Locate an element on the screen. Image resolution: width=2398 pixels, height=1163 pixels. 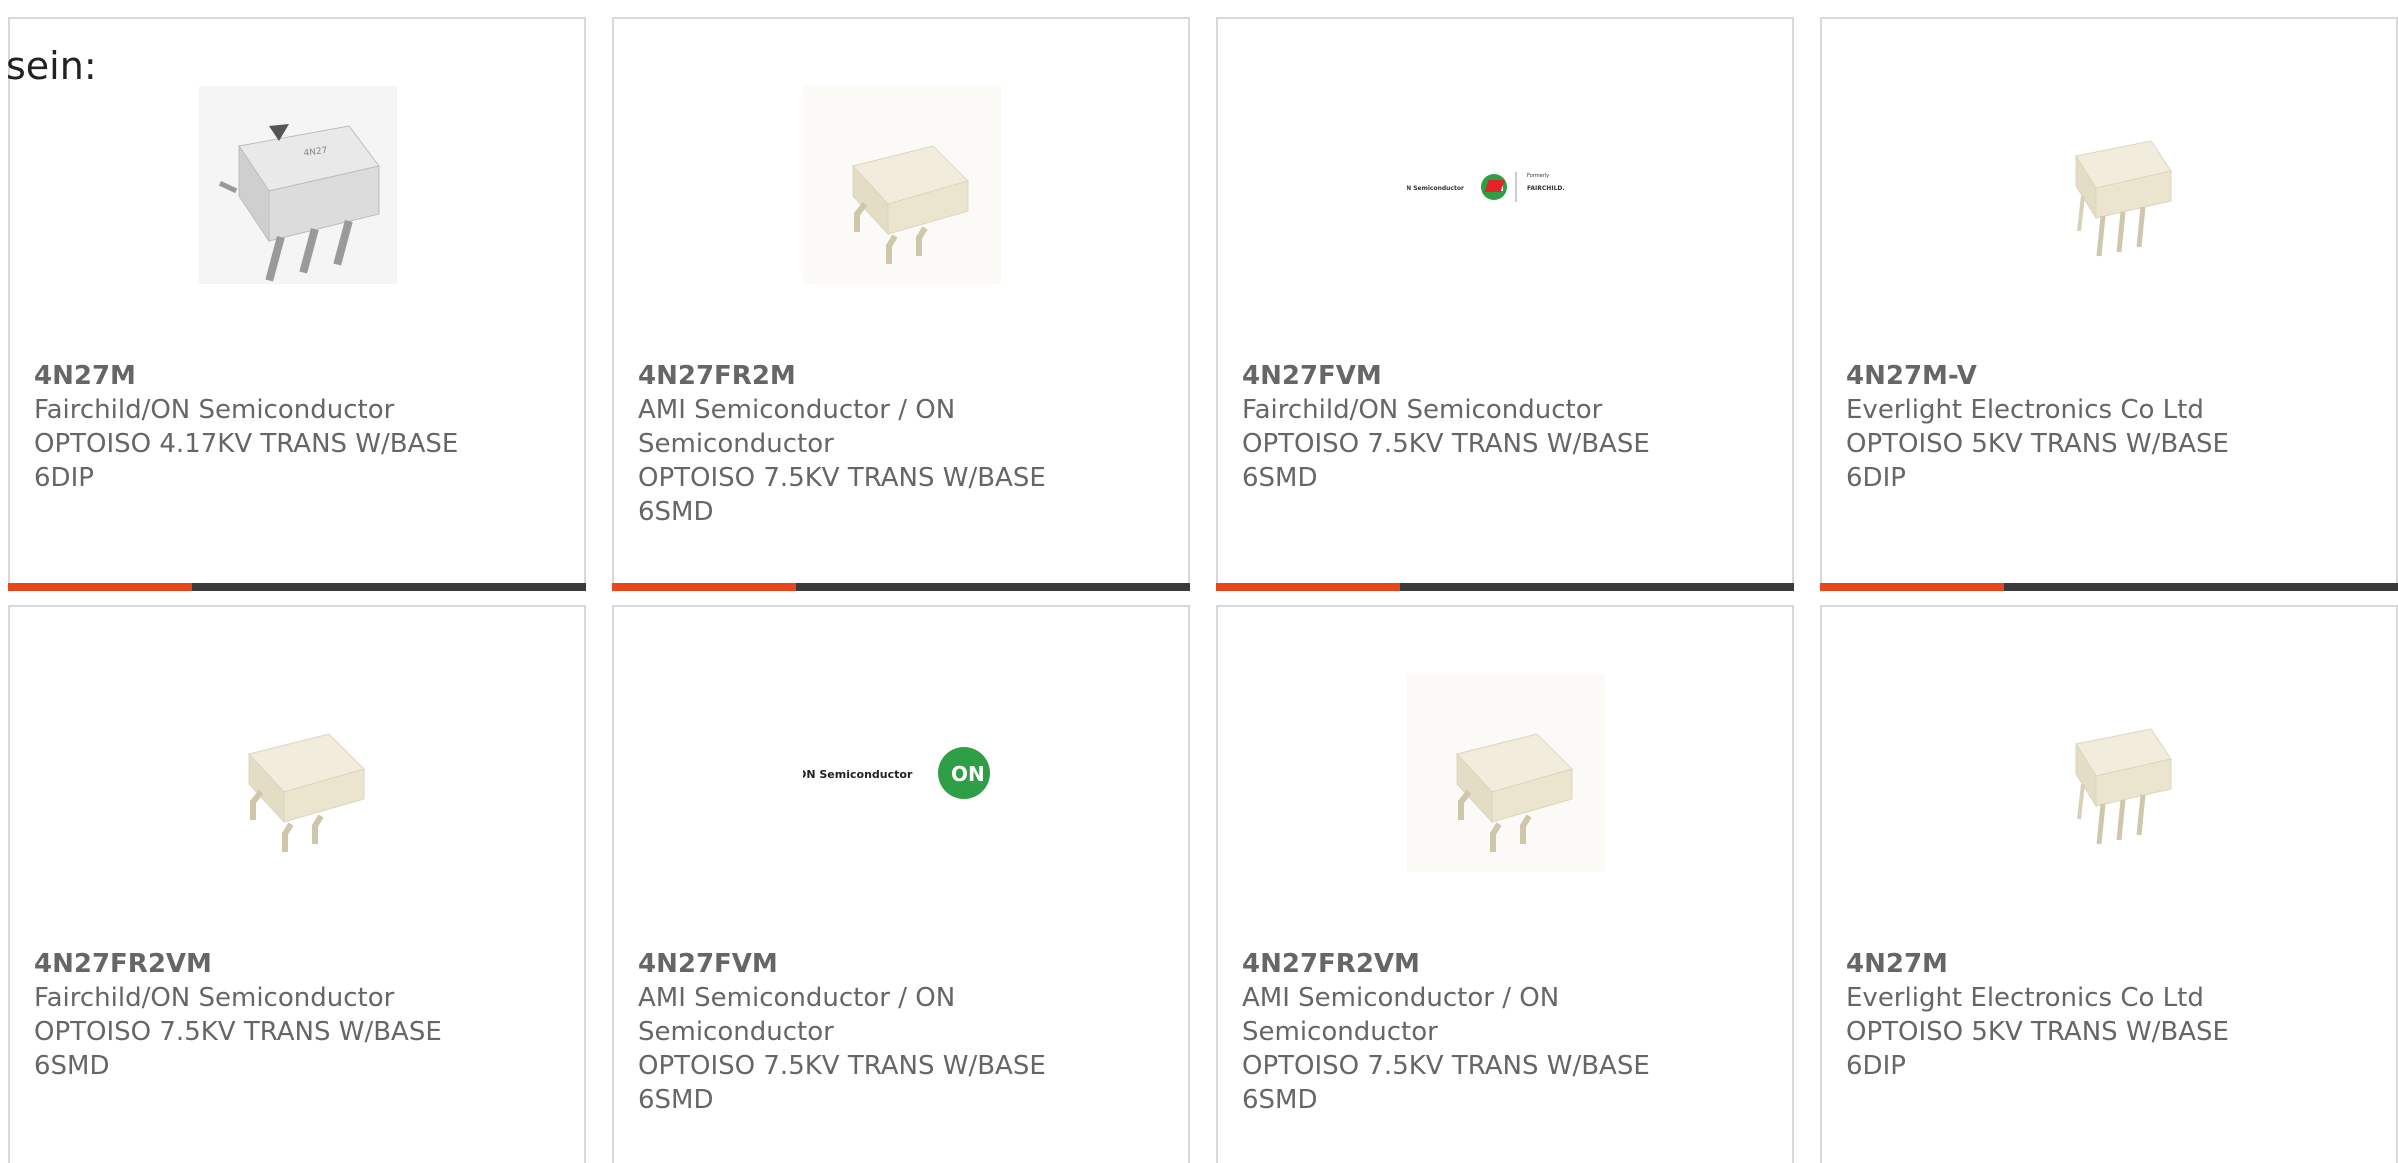
on-semi-fairchild-logo: ON Semiconductor ON Formerly FAIRCHILD. is located at coordinates (1486, 187).